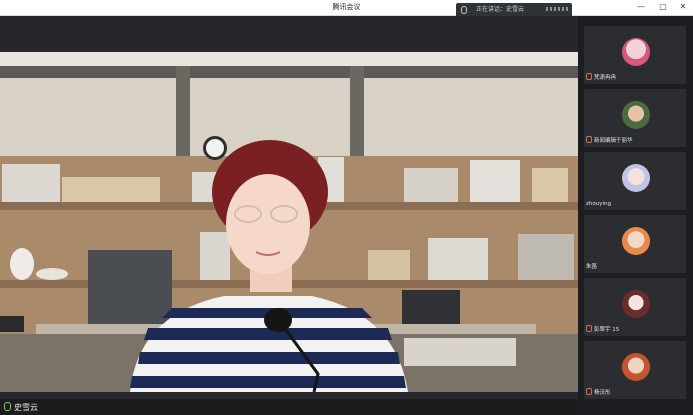  Describe the element at coordinates (558, 9) in the screenshot. I see `audio-level-icon` at that location.